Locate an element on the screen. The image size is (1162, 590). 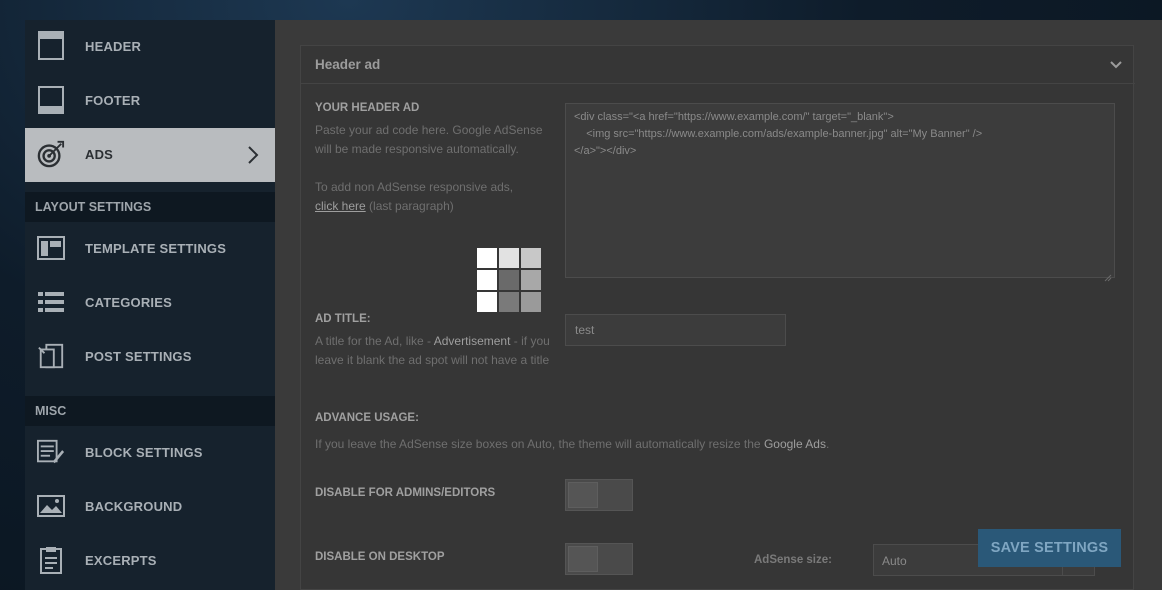
panel-title: Header ad is located at coordinates (348, 64).